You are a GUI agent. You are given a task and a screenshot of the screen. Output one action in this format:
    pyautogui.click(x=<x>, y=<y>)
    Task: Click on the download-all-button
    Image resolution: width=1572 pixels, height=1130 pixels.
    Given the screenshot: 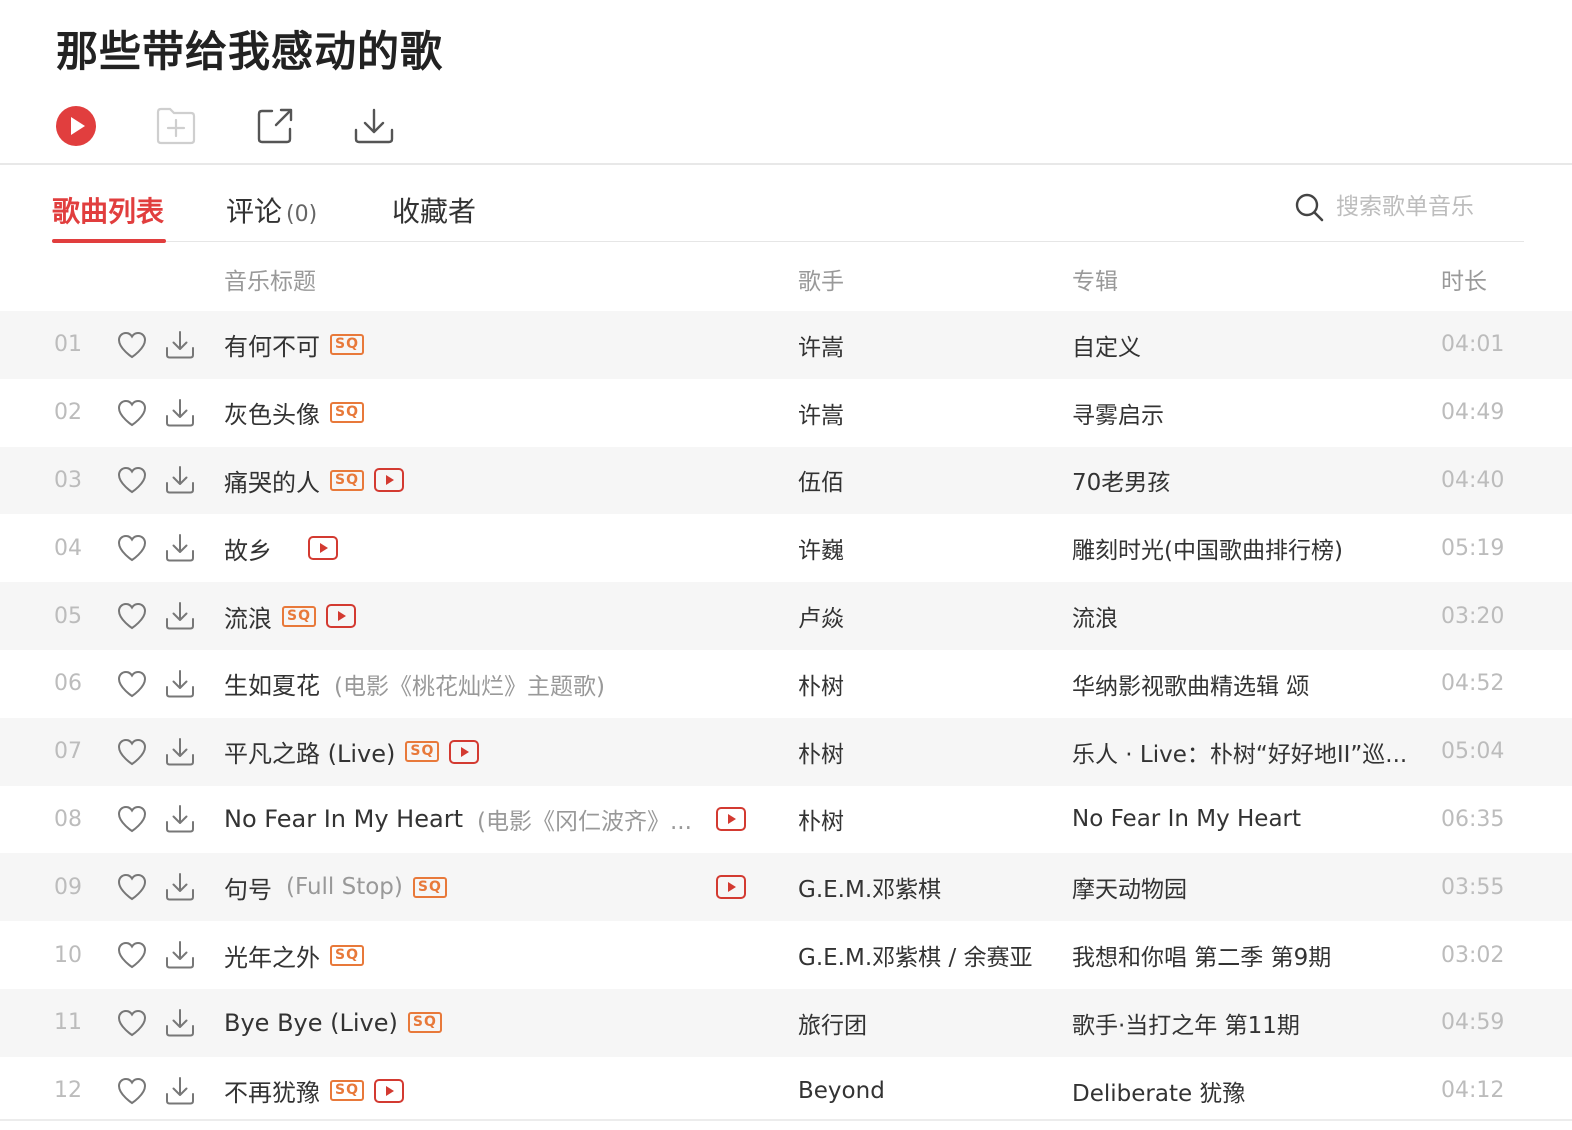 What is the action you would take?
    pyautogui.click(x=374, y=126)
    